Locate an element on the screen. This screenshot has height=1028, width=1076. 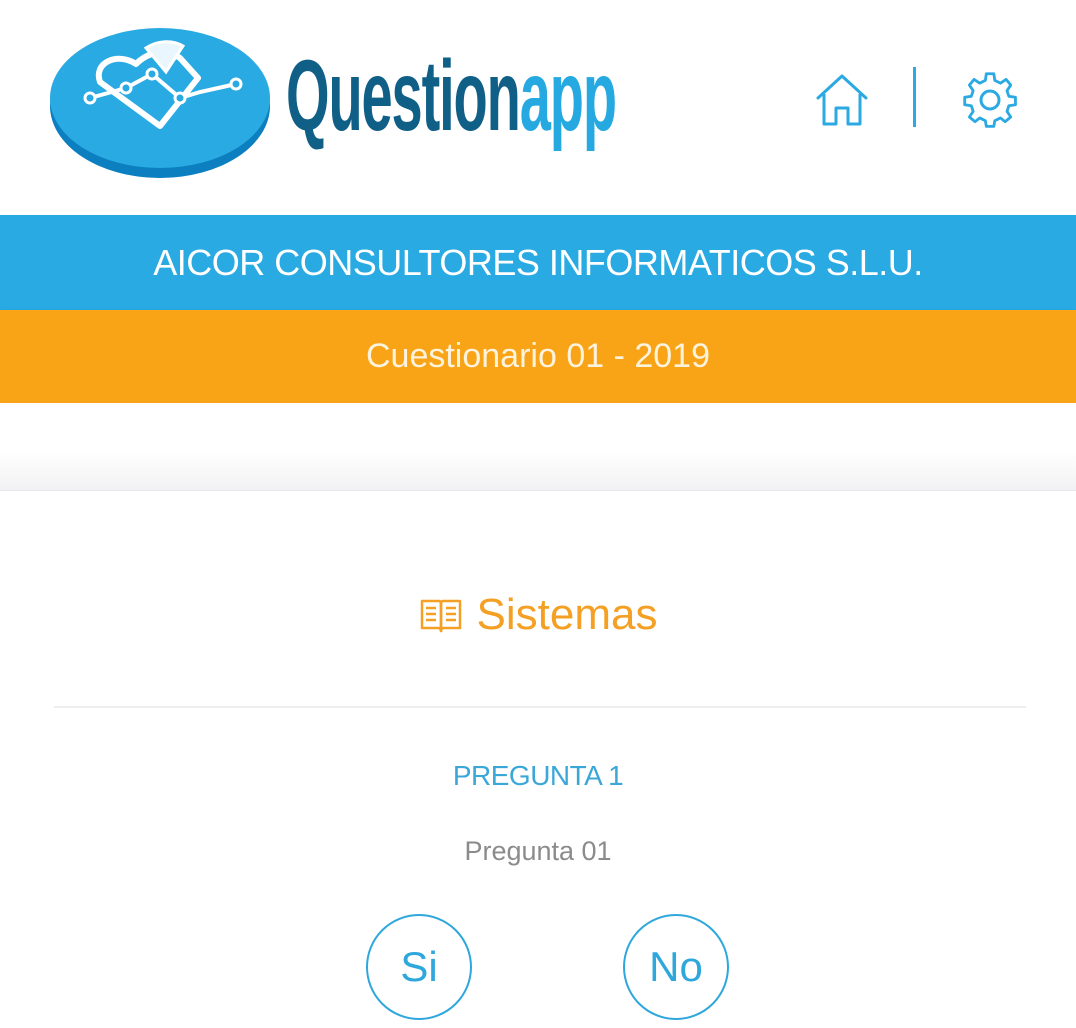
section-title: Sistemas is located at coordinates (567, 614).